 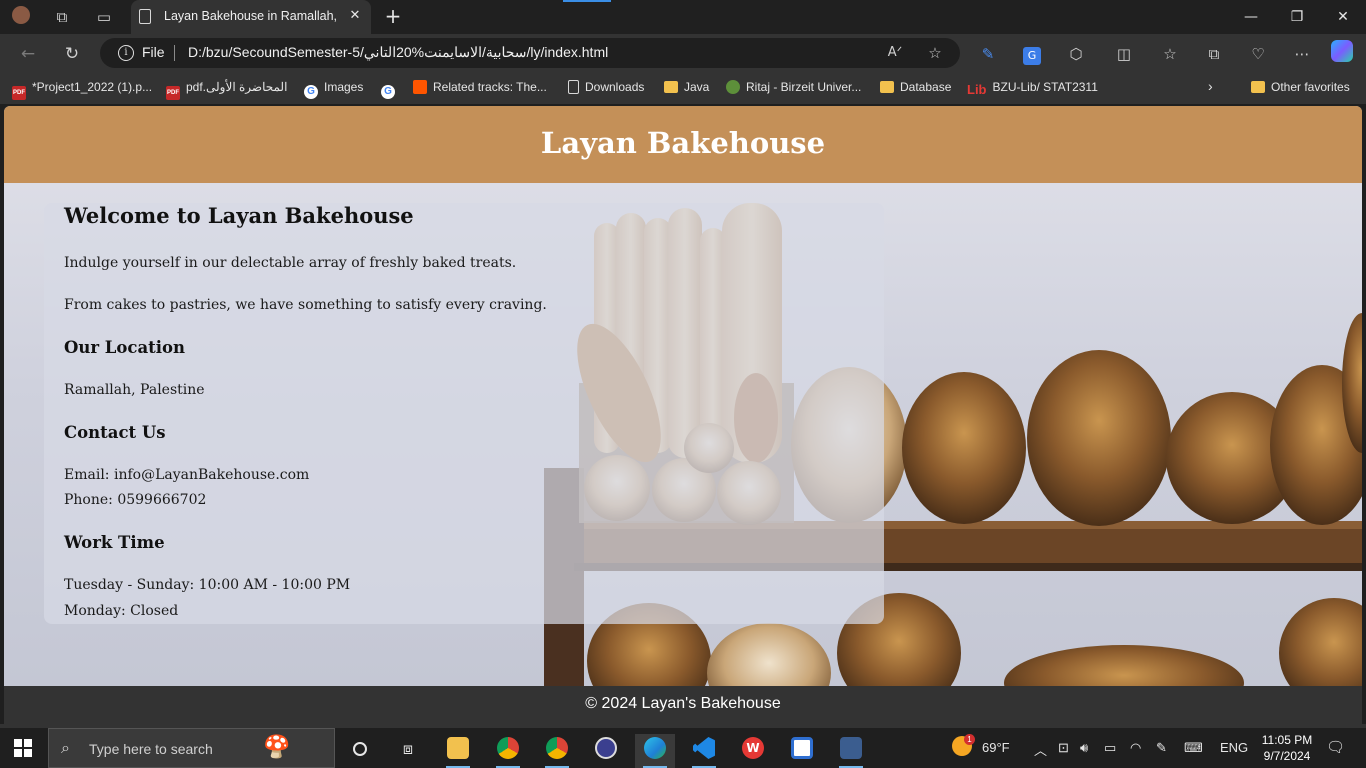 I want to click on show-hidden-icons-chevron-icon: ︿, so click(x=1040, y=749).